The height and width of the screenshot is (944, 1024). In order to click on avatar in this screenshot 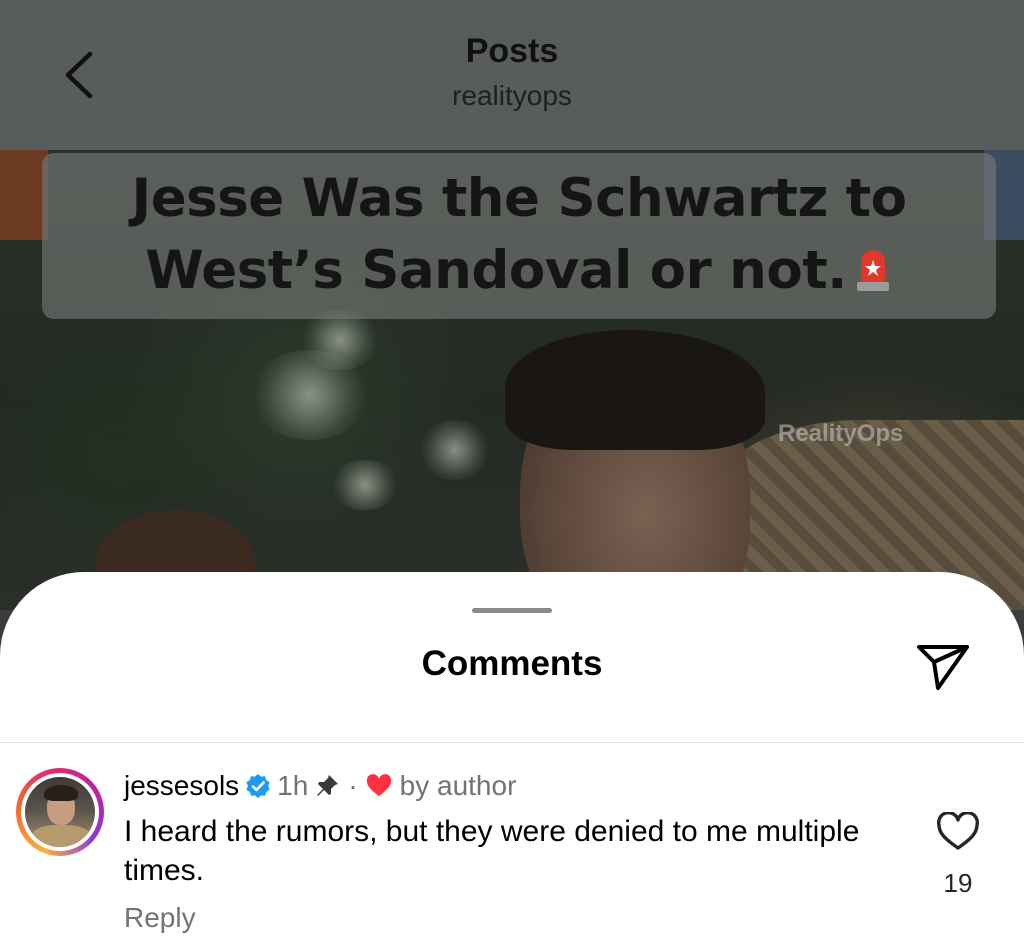, I will do `click(60, 812)`.